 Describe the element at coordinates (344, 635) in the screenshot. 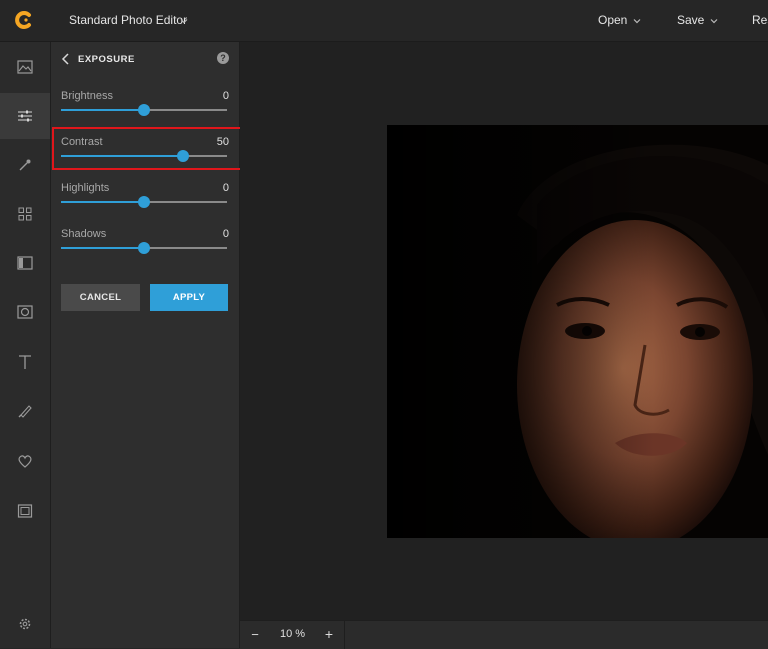

I see `divider` at that location.